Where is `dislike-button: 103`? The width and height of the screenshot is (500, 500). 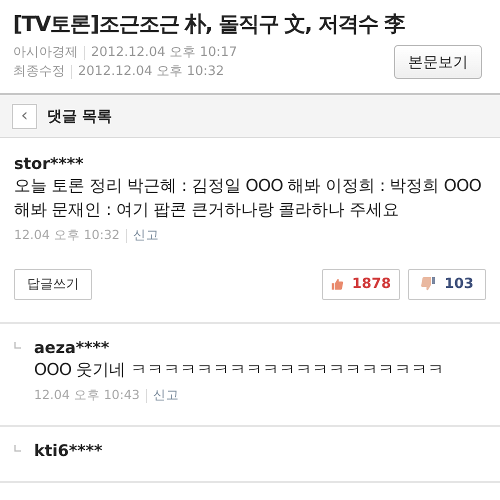
dislike-button: 103 is located at coordinates (447, 284).